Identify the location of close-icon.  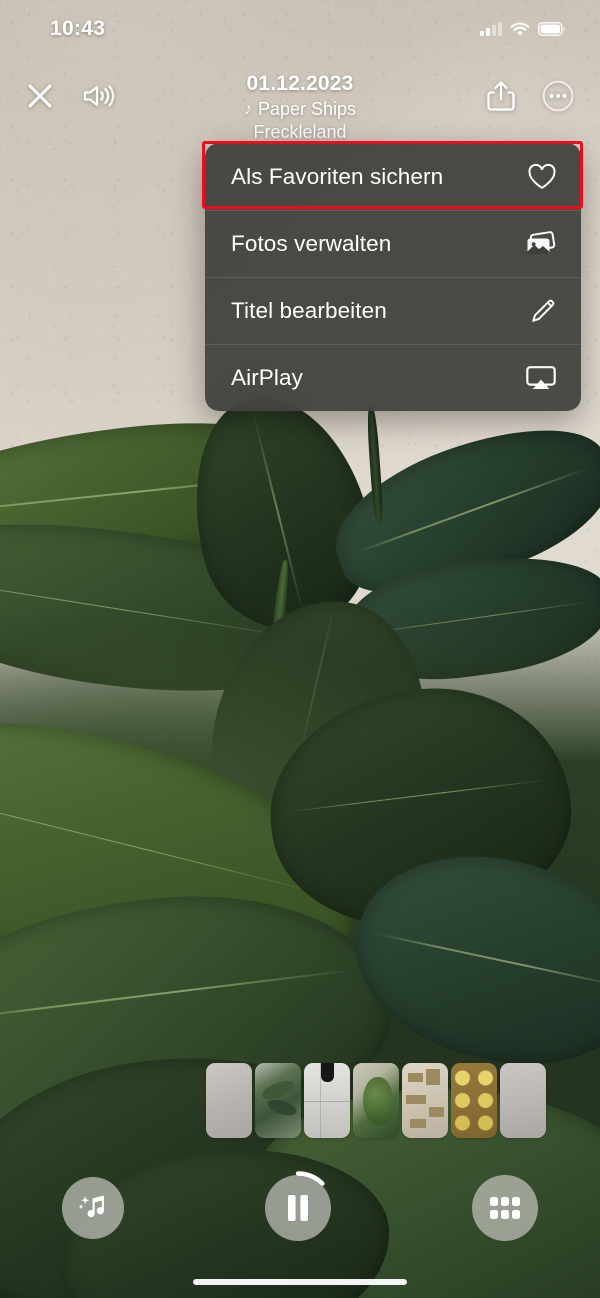
(40, 96).